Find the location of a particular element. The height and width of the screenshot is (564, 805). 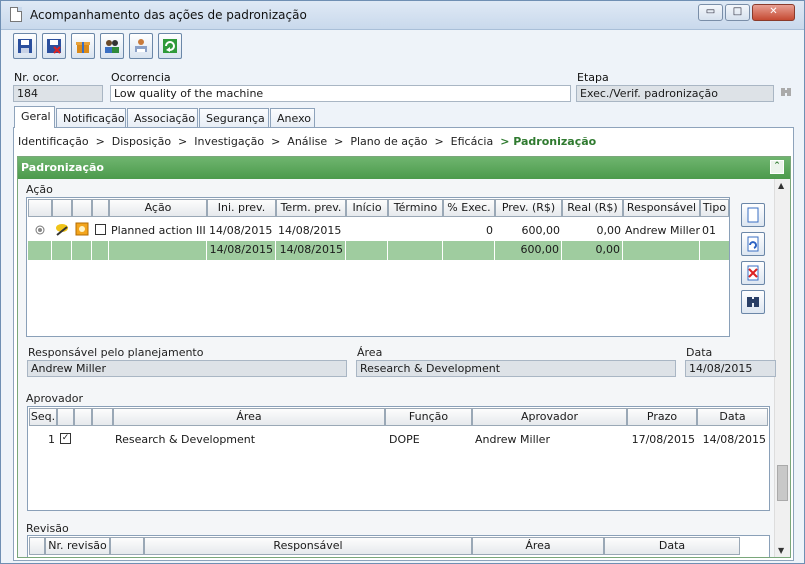

vertical-scrollbar: ▲ ▼ is located at coordinates (782, 368).